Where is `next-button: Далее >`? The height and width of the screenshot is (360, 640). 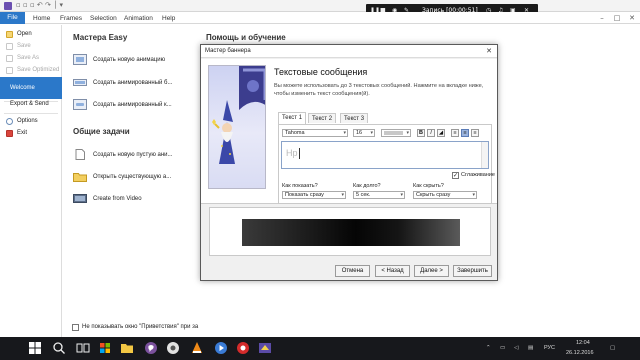
next-button: Далее > is located at coordinates (431, 271).